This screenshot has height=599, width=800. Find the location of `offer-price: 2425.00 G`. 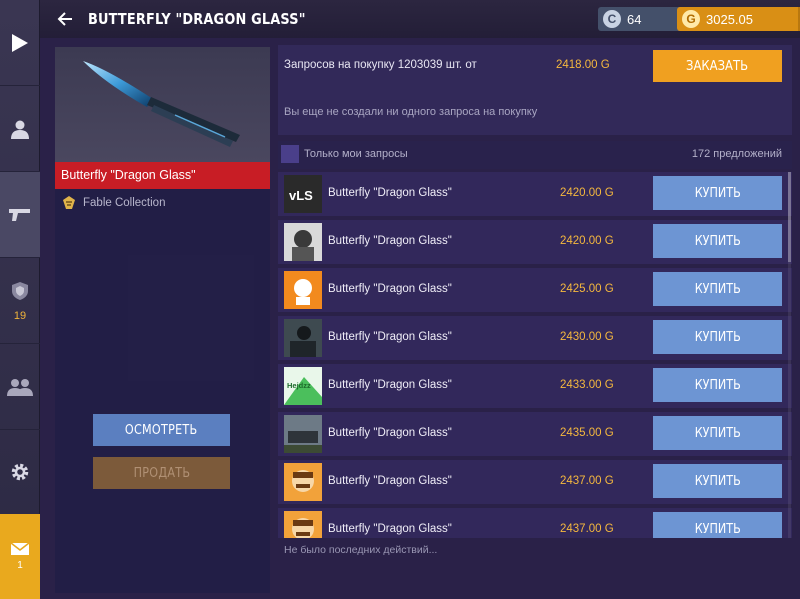

offer-price: 2425.00 G is located at coordinates (587, 289).